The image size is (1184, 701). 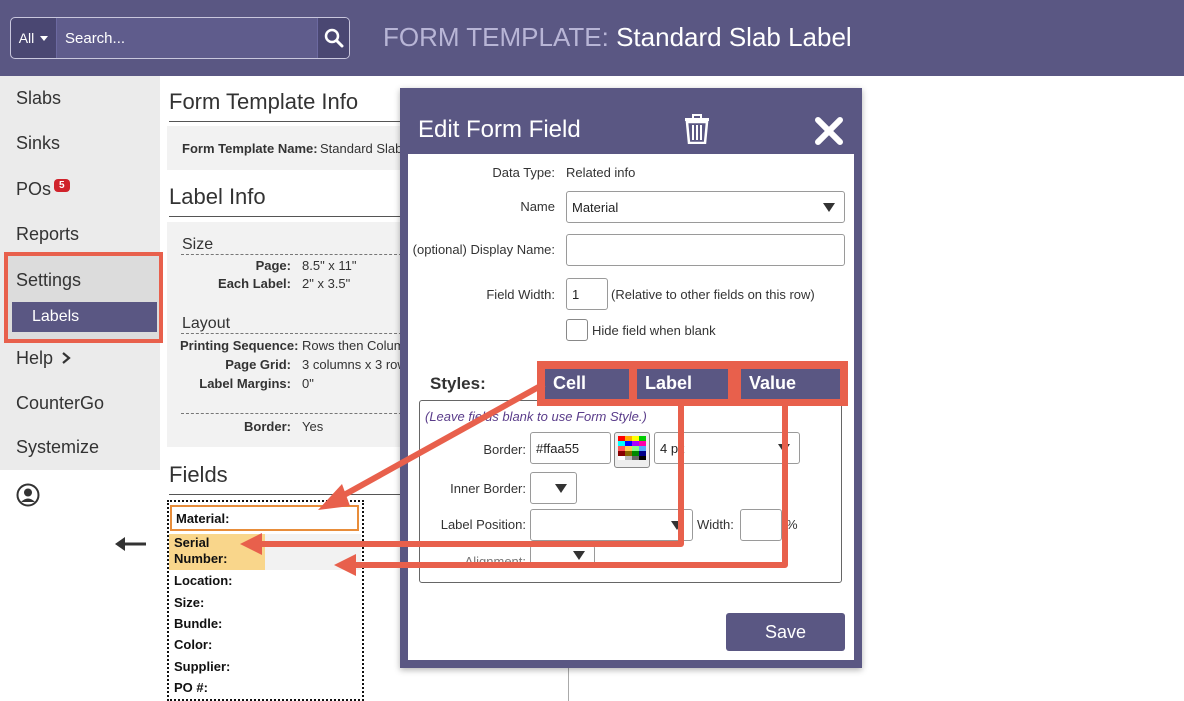 I want to click on form-template-name-value: Standard Slab, so click(x=361, y=148).